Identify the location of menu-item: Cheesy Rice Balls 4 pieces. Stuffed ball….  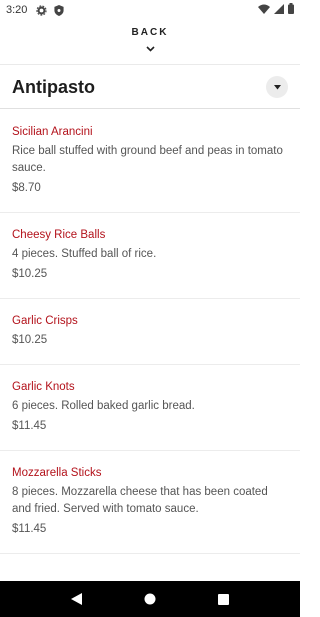
(150, 256).